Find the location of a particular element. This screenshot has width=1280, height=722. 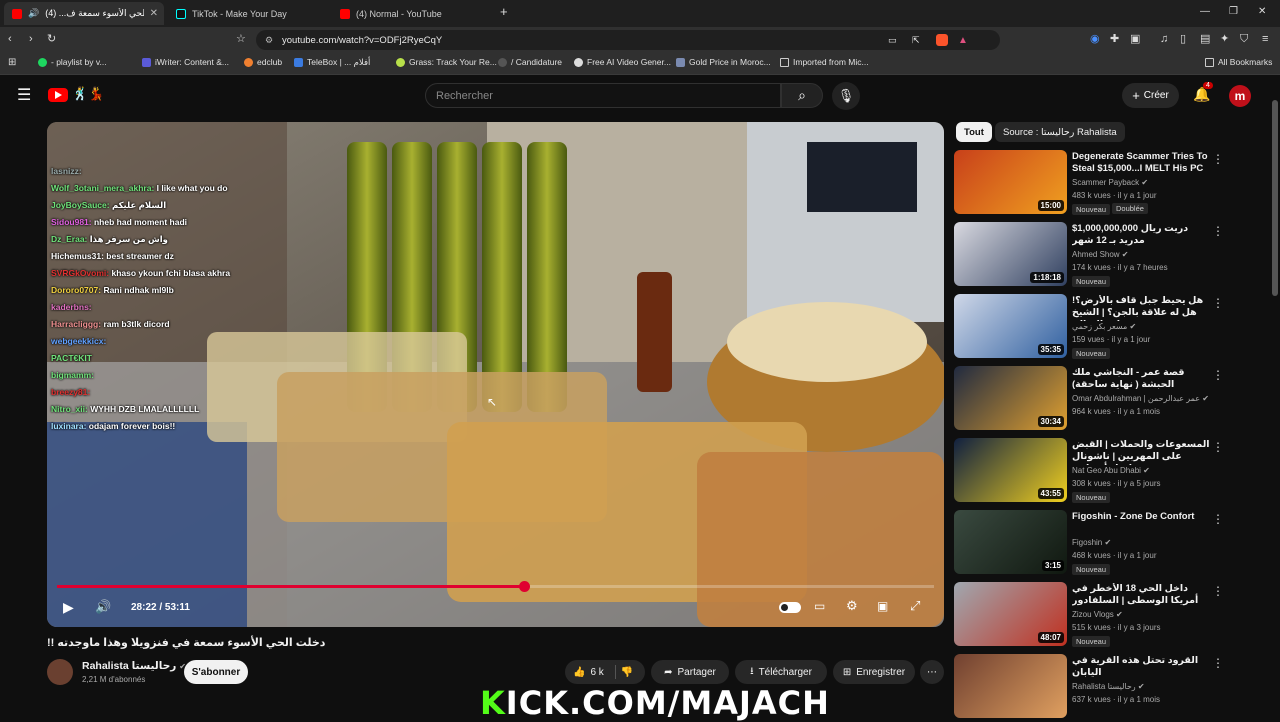

share-page-icon: ⇱ is located at coordinates (916, 40).